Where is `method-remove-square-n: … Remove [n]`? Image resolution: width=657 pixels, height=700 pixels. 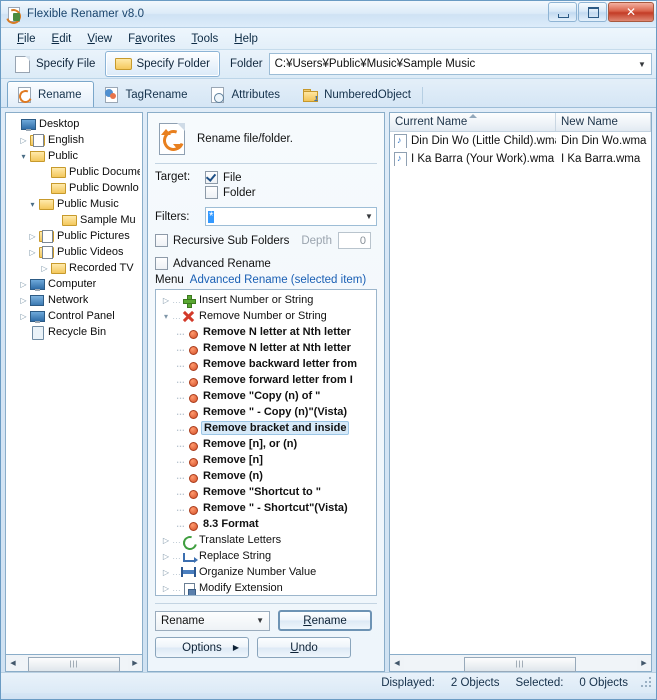 method-remove-square-n: … Remove [n] is located at coordinates (266, 460).